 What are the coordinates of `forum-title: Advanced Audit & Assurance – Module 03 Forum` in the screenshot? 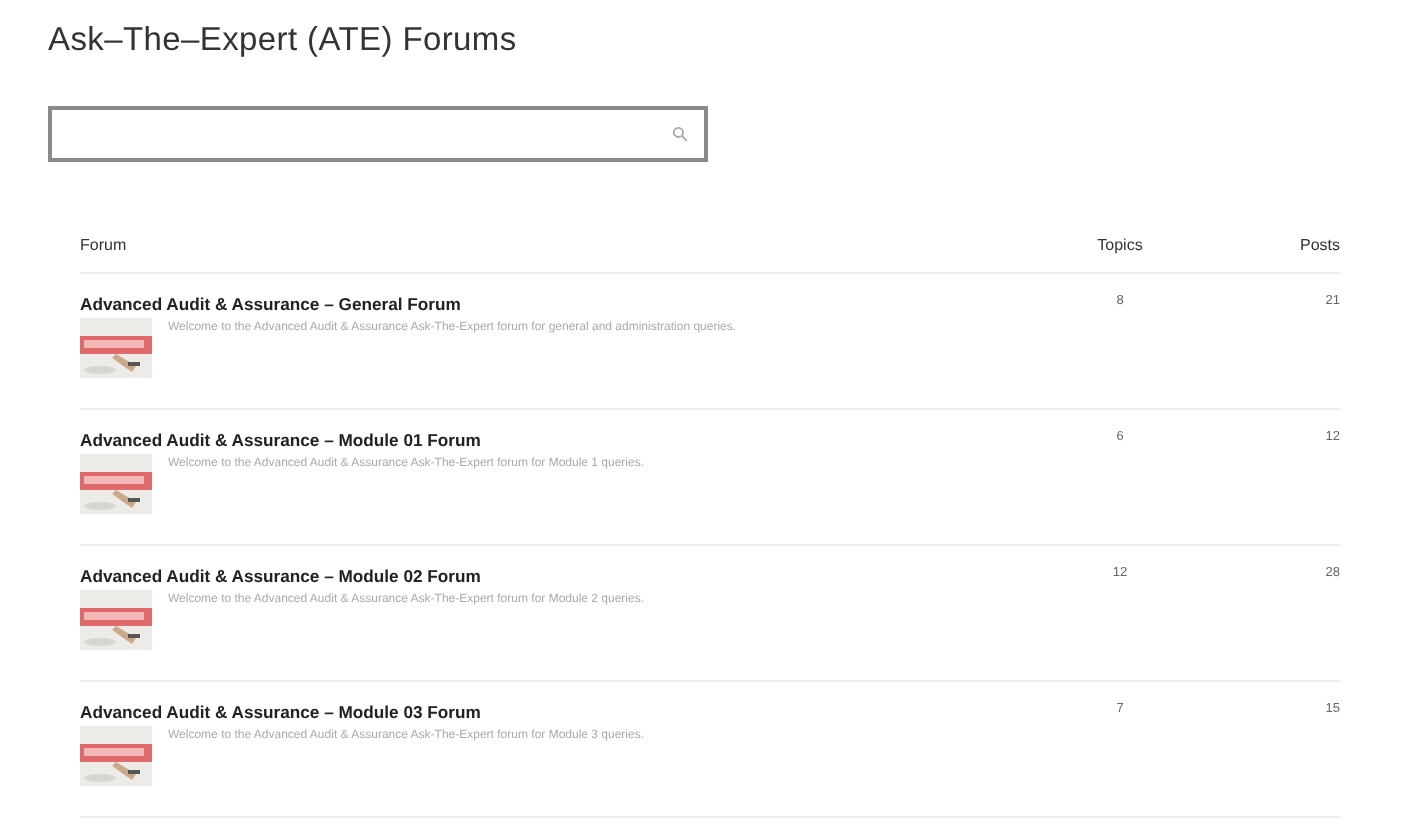 It's located at (280, 712).